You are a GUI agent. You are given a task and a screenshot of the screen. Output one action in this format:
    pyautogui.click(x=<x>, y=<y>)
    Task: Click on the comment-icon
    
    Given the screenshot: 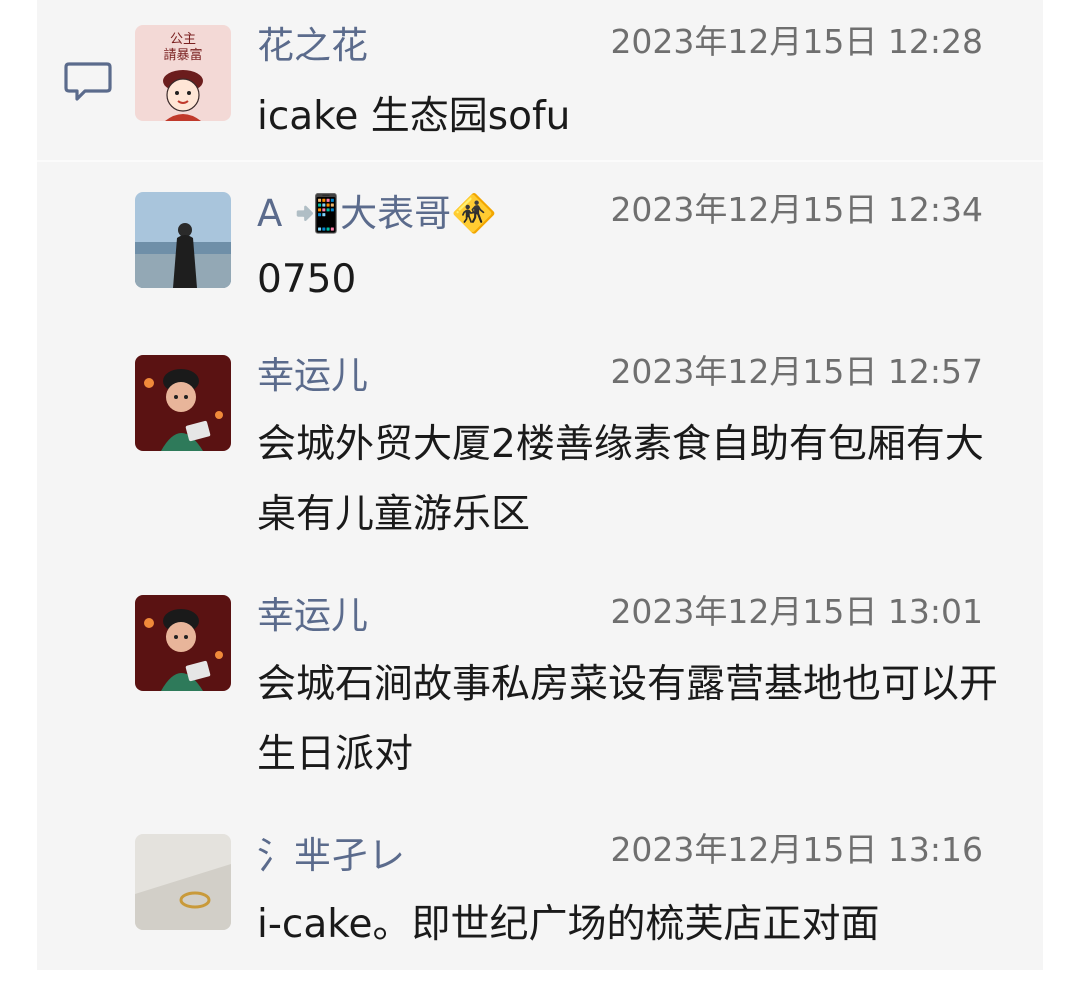 What is the action you would take?
    pyautogui.click(x=88, y=81)
    